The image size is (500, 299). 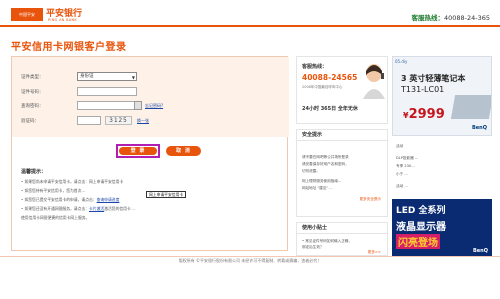 What do you see at coordinates (34, 172) in the screenshot?
I see `tips-title: 温馨提示：` at bounding box center [34, 172].